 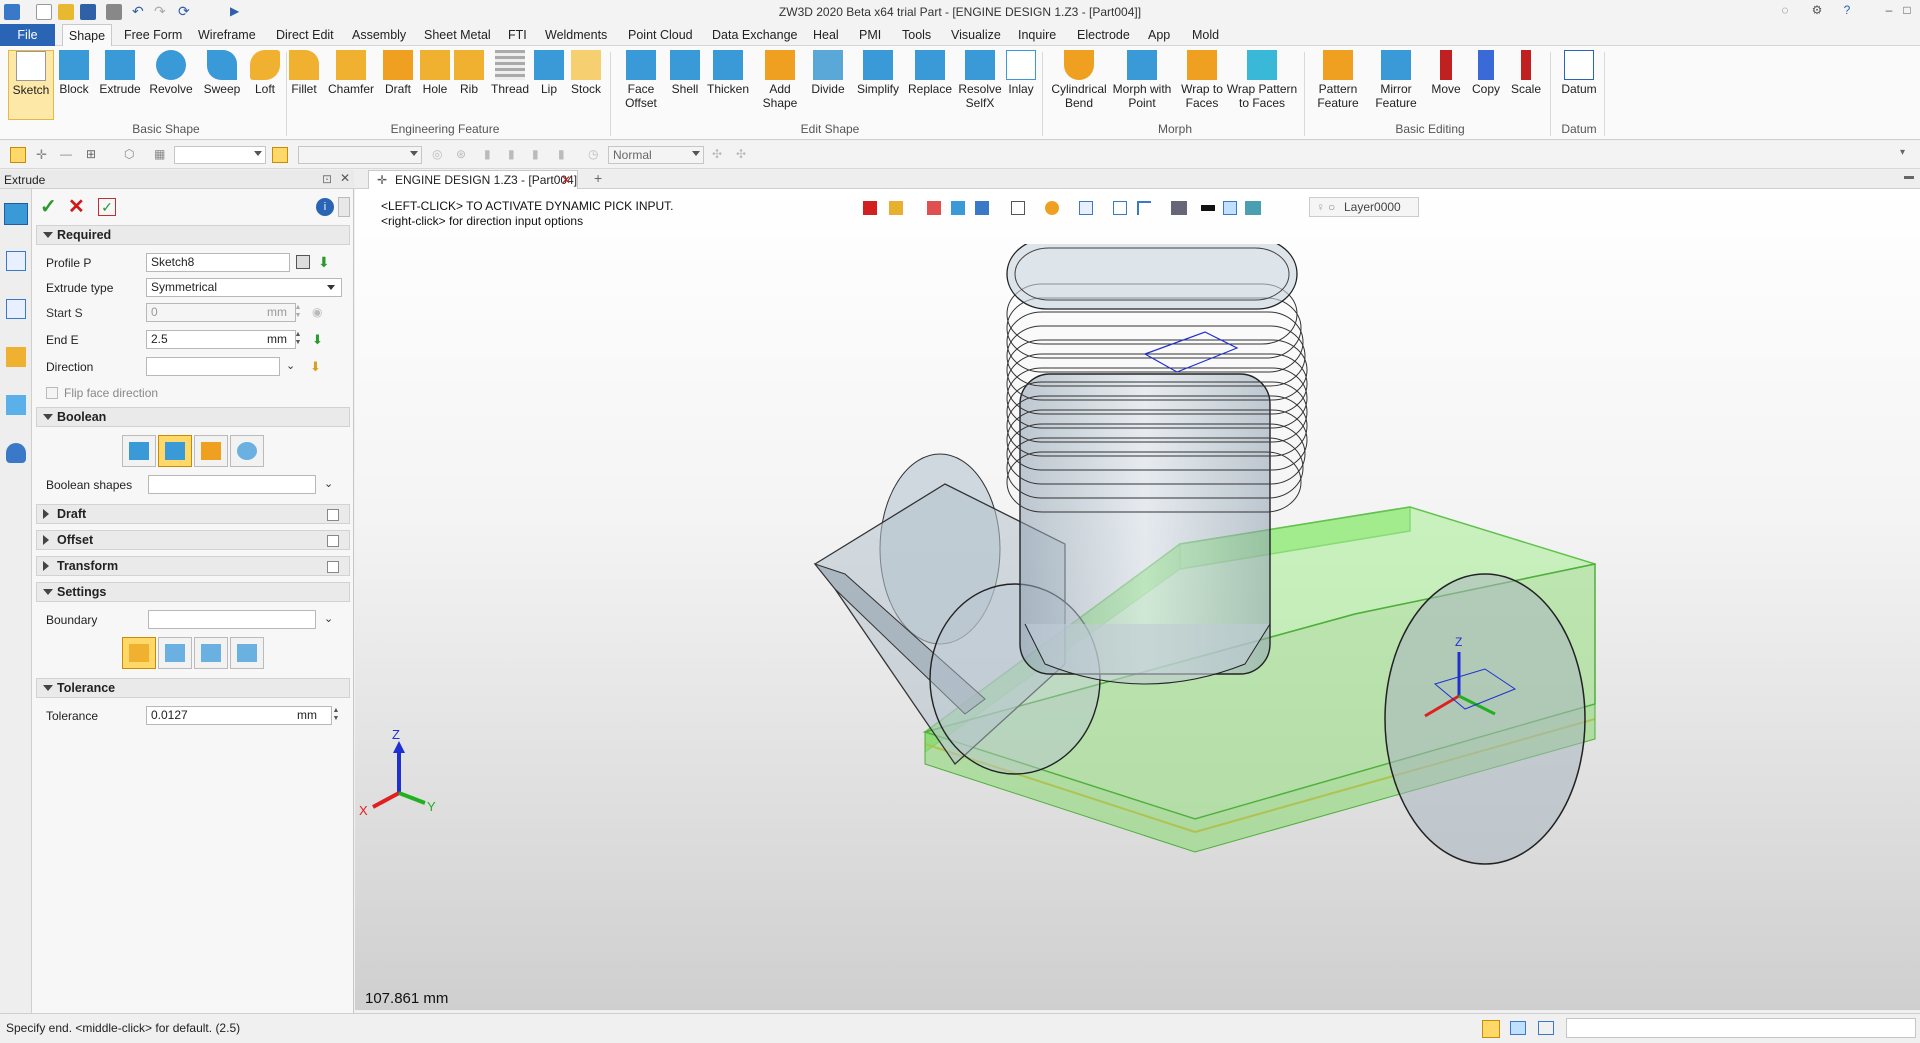 What do you see at coordinates (244, 287) in the screenshot?
I see `extrude-type-select: Symmetrical` at bounding box center [244, 287].